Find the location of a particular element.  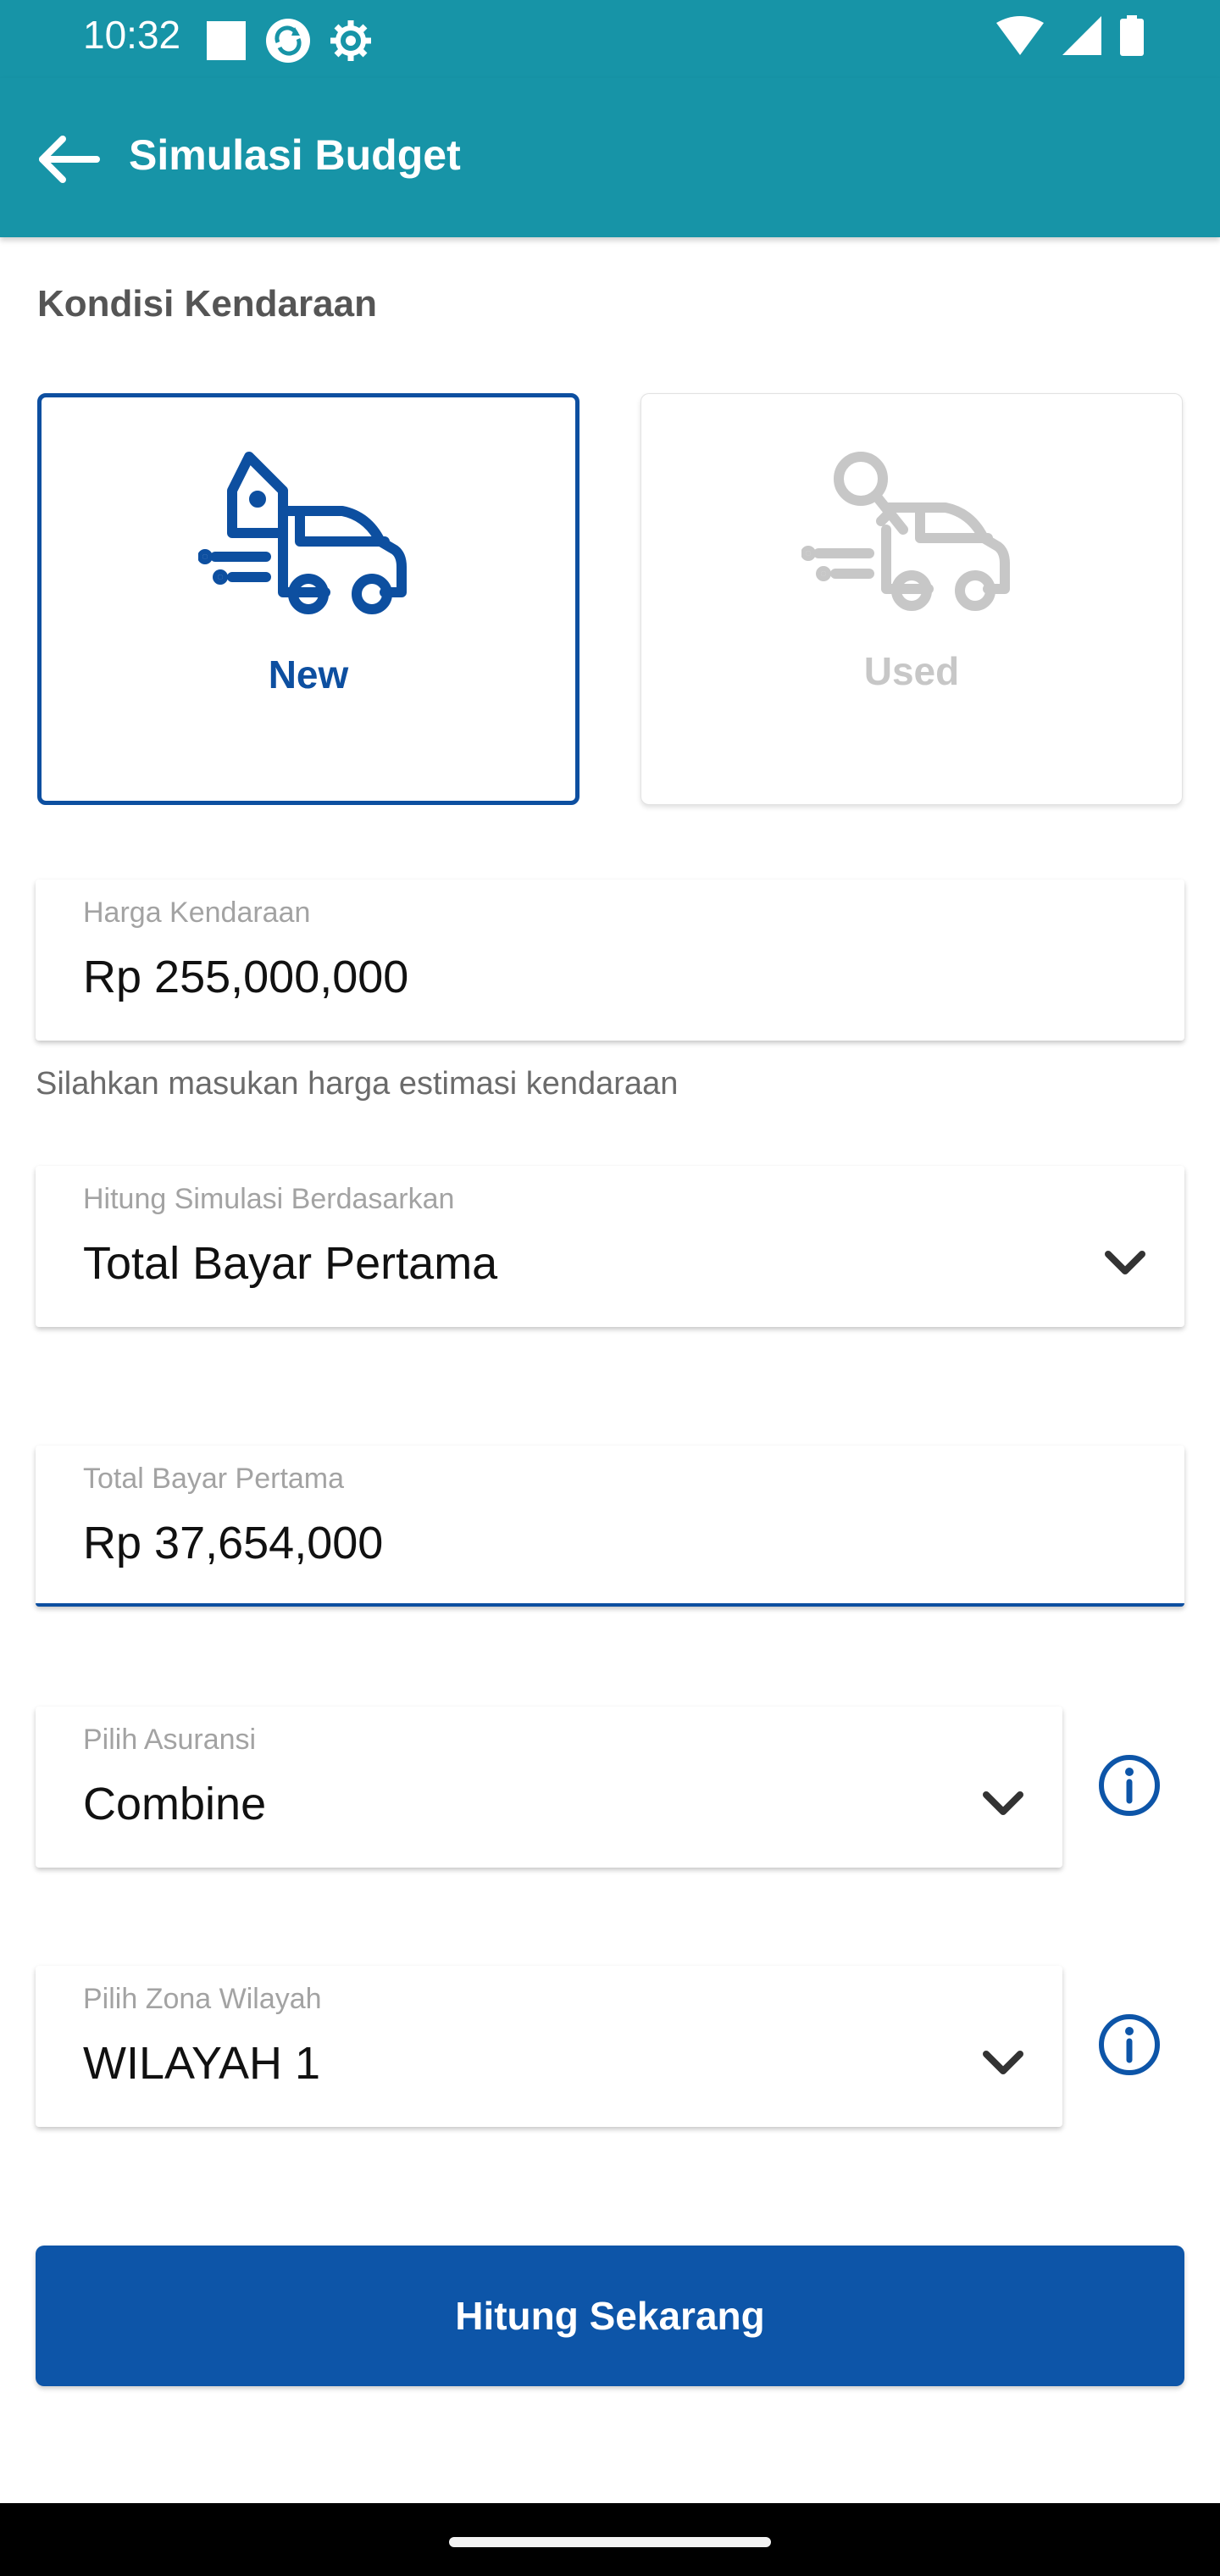

status-right-icons is located at coordinates (1070, 35).